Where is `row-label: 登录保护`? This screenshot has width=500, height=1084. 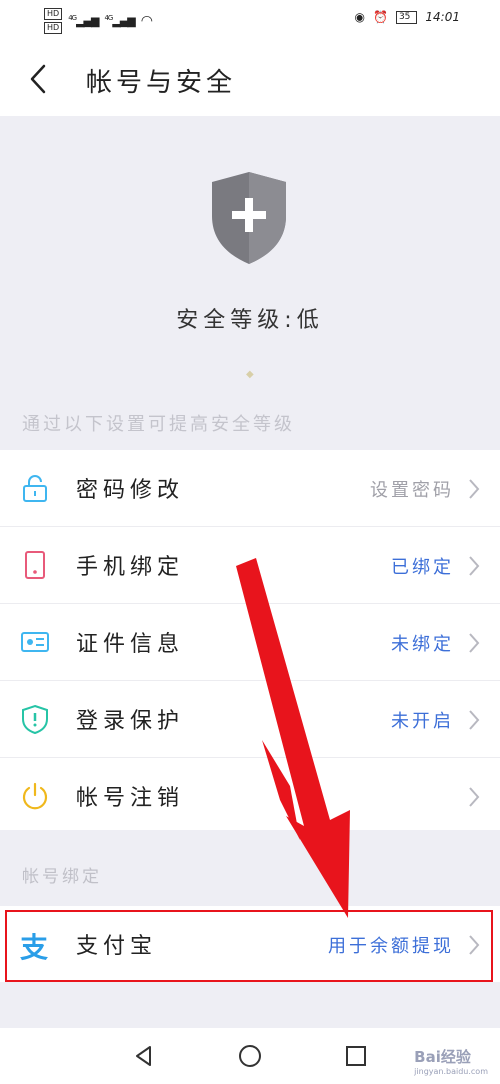
row-label: 登录保护 is located at coordinates (130, 721).